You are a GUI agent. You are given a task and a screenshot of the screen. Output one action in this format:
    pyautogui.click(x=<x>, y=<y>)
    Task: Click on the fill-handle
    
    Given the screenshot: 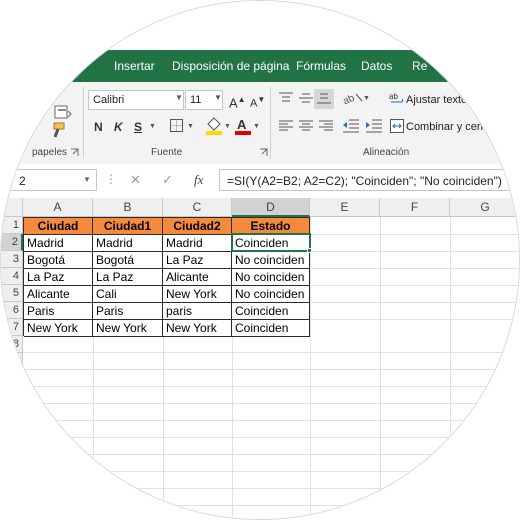 What is the action you would take?
    pyautogui.click(x=309, y=250)
    